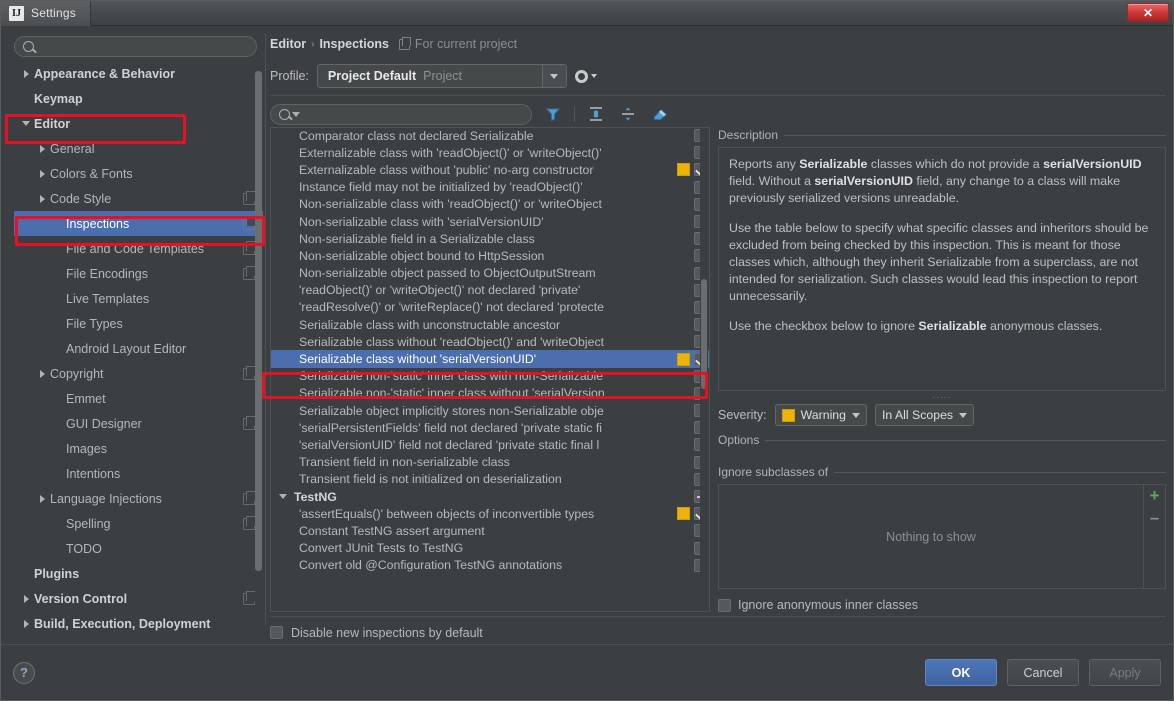  Describe the element at coordinates (138, 173) in the screenshot. I see `sidebar-item-colors-fonts: Colors & Fonts` at that location.